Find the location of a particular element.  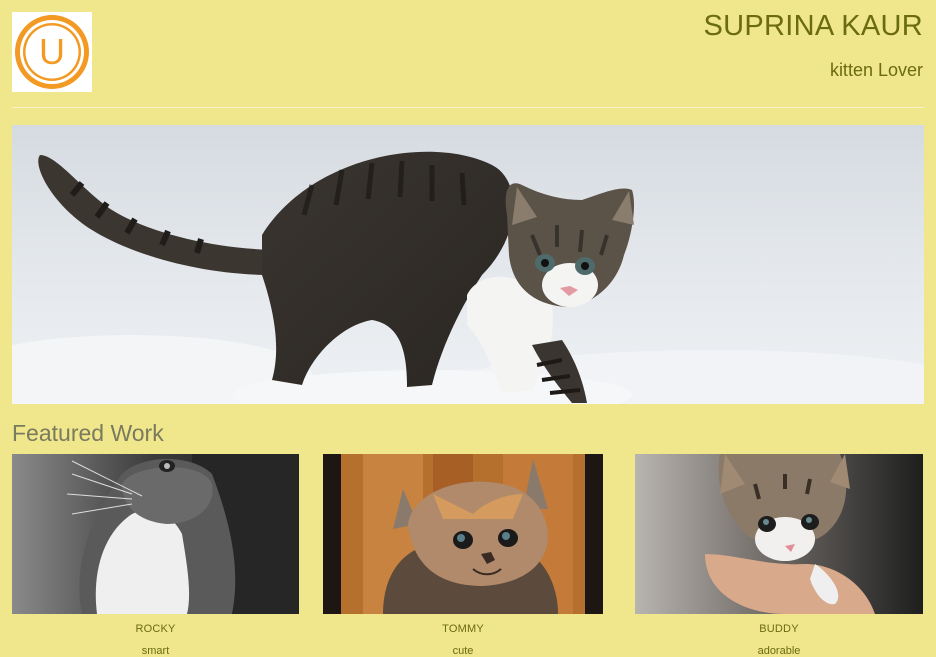

card-name: TOMMY is located at coordinates (463, 629).